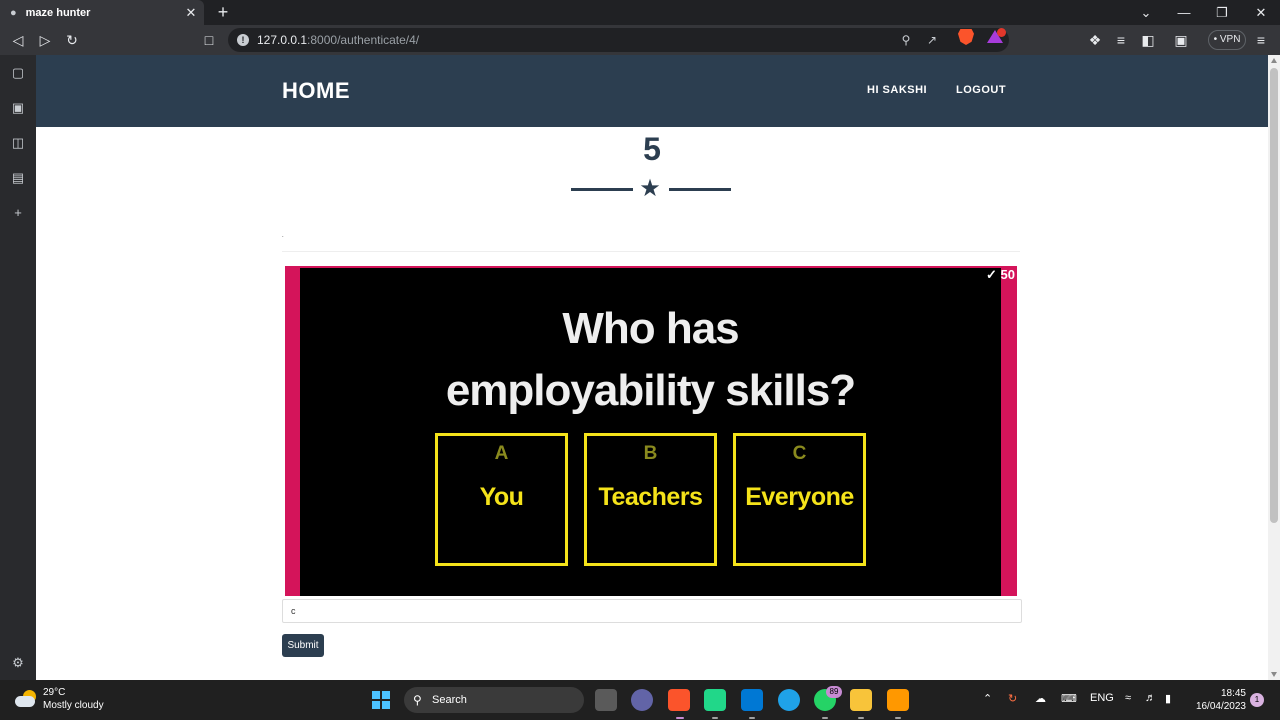 This screenshot has width=1280, height=720. Describe the element at coordinates (1148, 40) in the screenshot. I see `sidebar-toggle-icon: ◧` at that location.